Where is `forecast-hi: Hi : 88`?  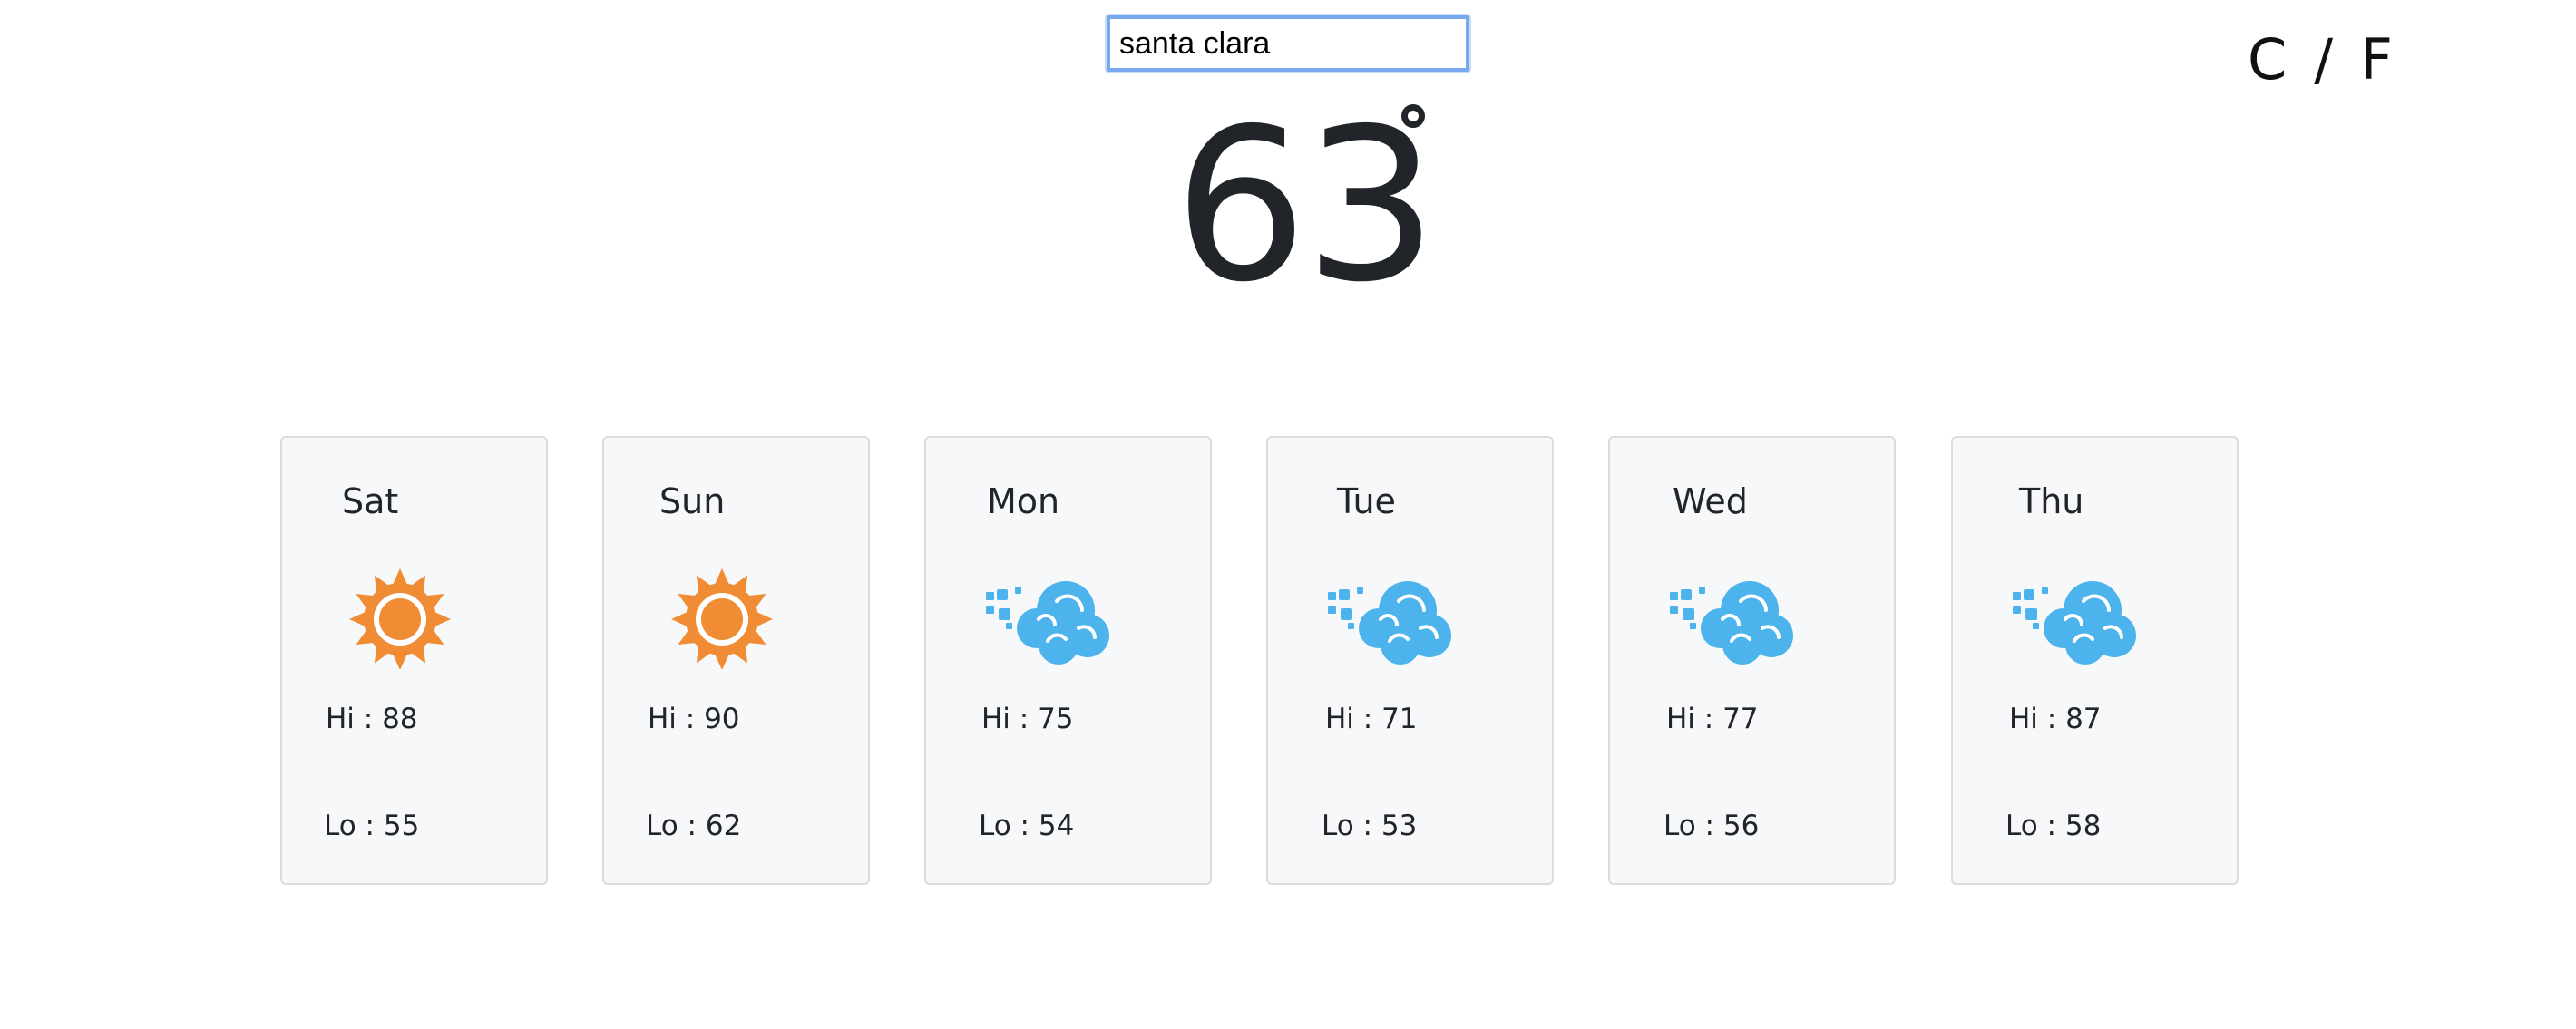 forecast-hi: Hi : 88 is located at coordinates (372, 719).